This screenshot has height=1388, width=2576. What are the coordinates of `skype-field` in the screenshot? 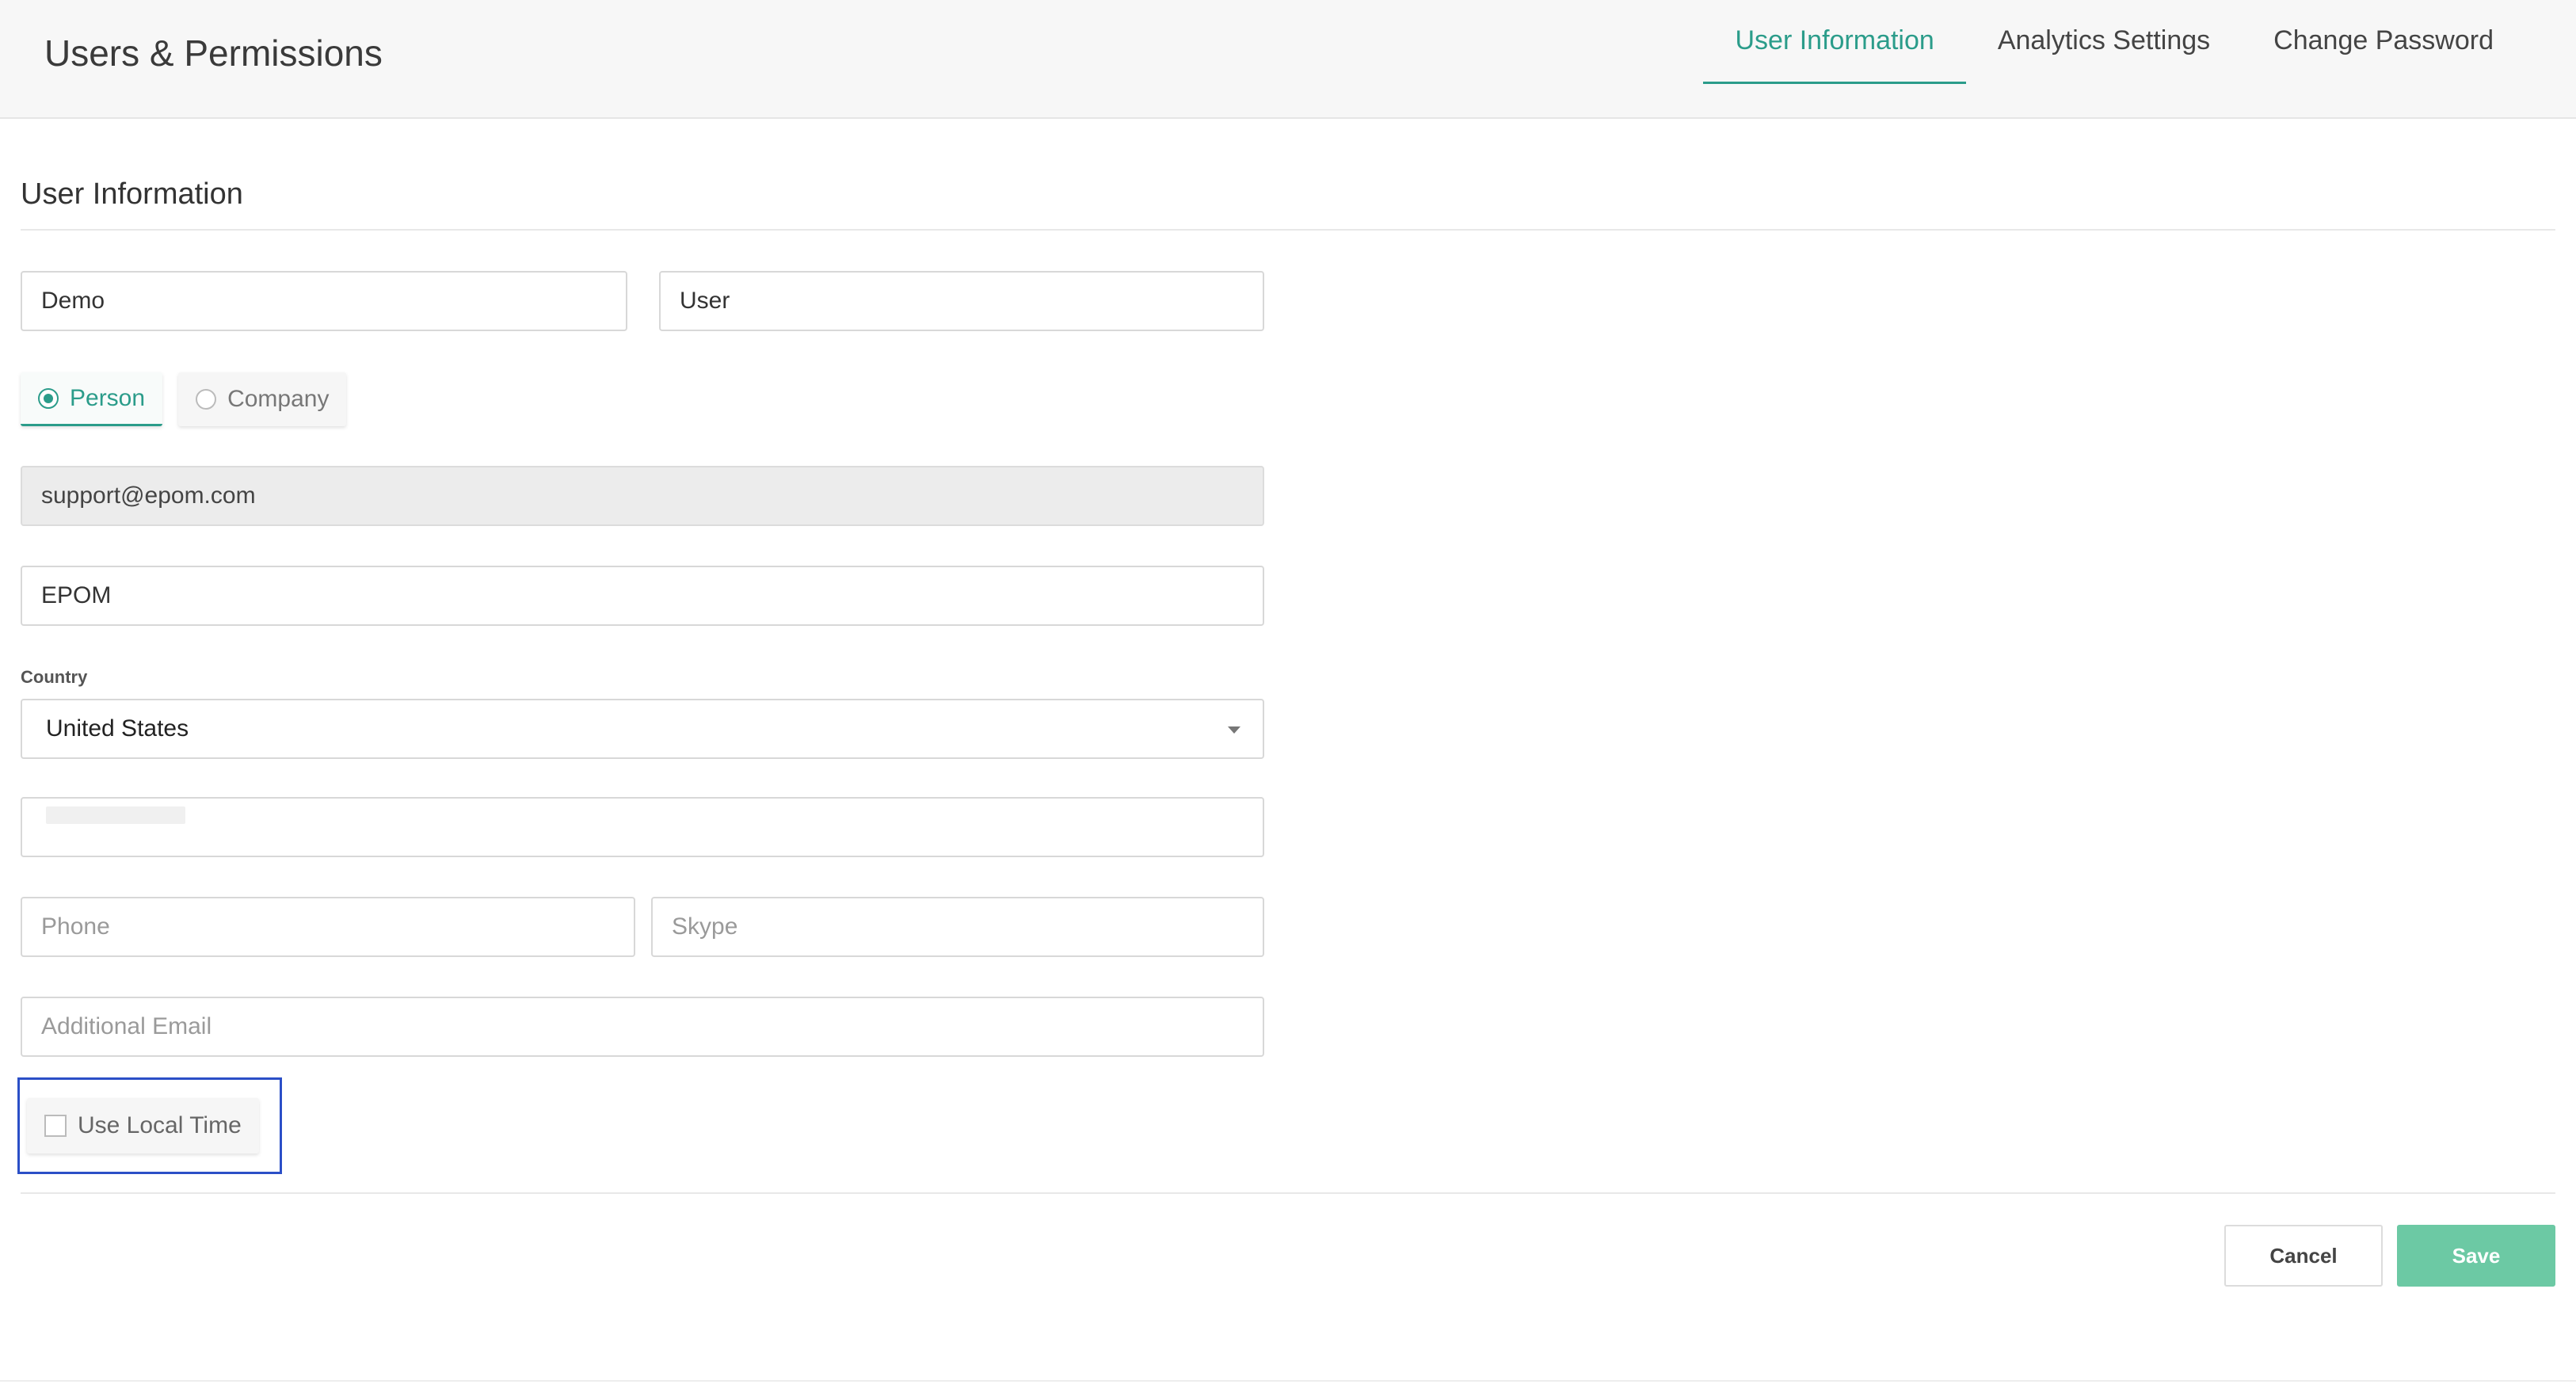 It's located at (958, 927).